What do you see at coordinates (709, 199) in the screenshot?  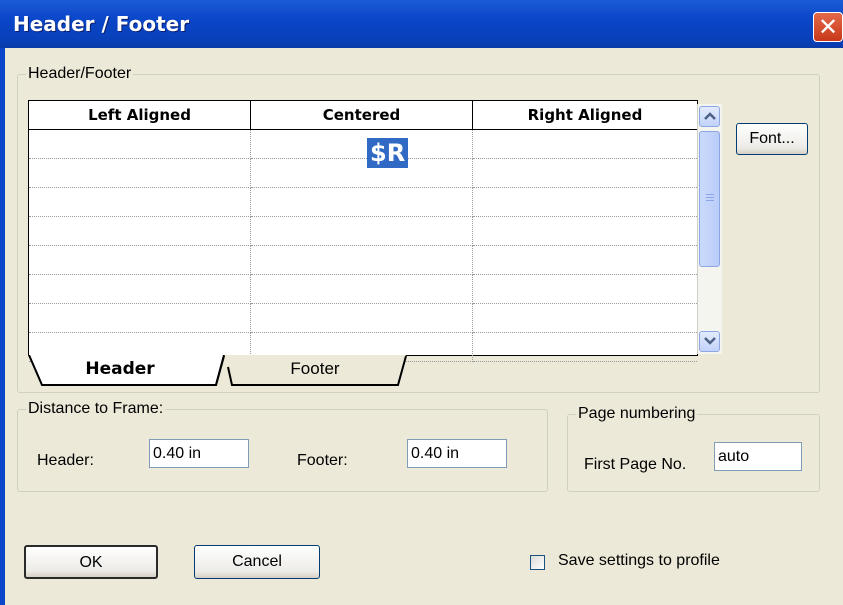 I see `scroll-thumb` at bounding box center [709, 199].